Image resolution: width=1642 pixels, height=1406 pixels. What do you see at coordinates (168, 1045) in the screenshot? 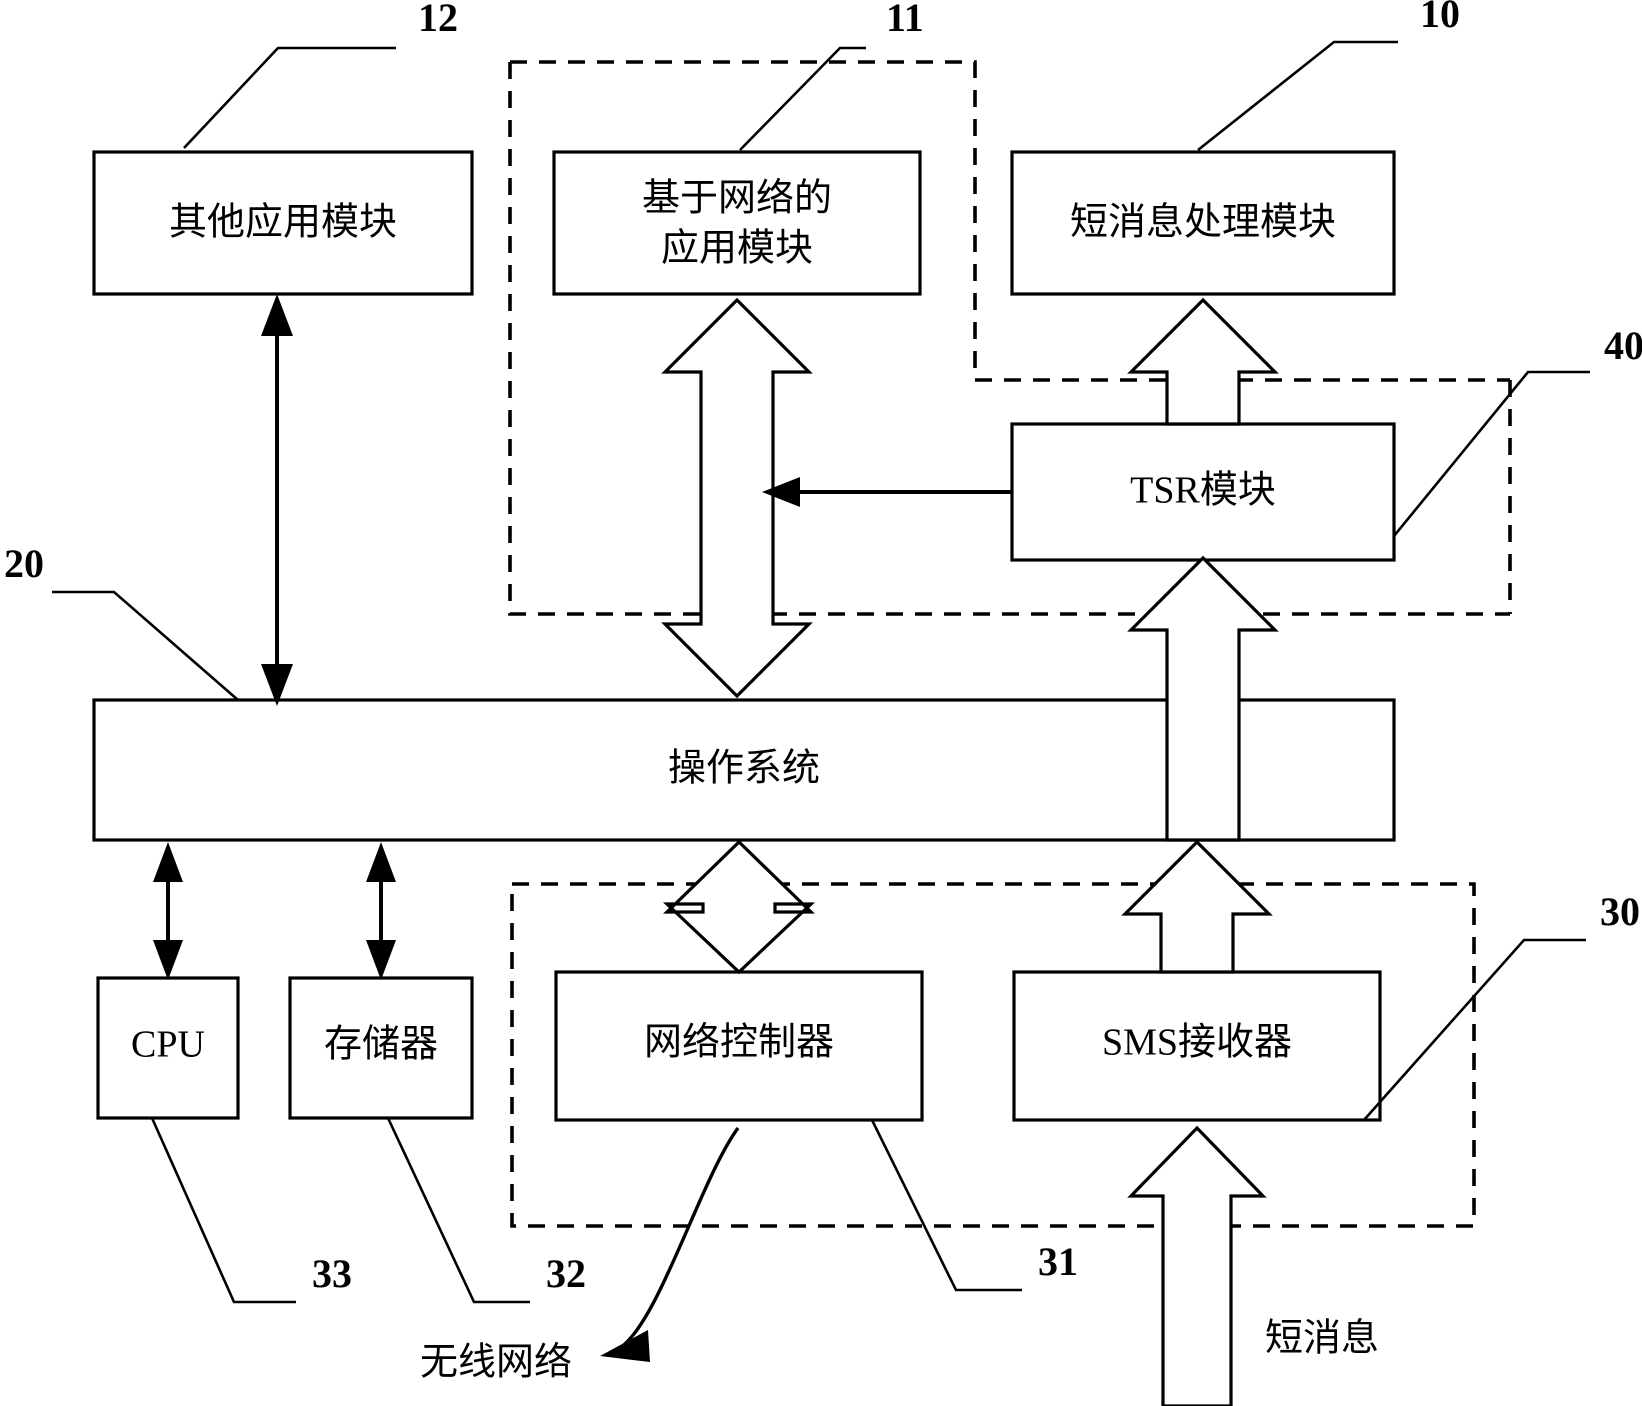
I see `box-cpu-label: CPU` at bounding box center [168, 1045].